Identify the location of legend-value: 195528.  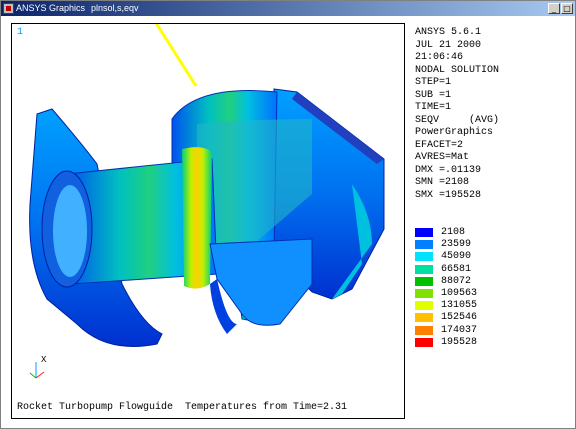
(459, 342).